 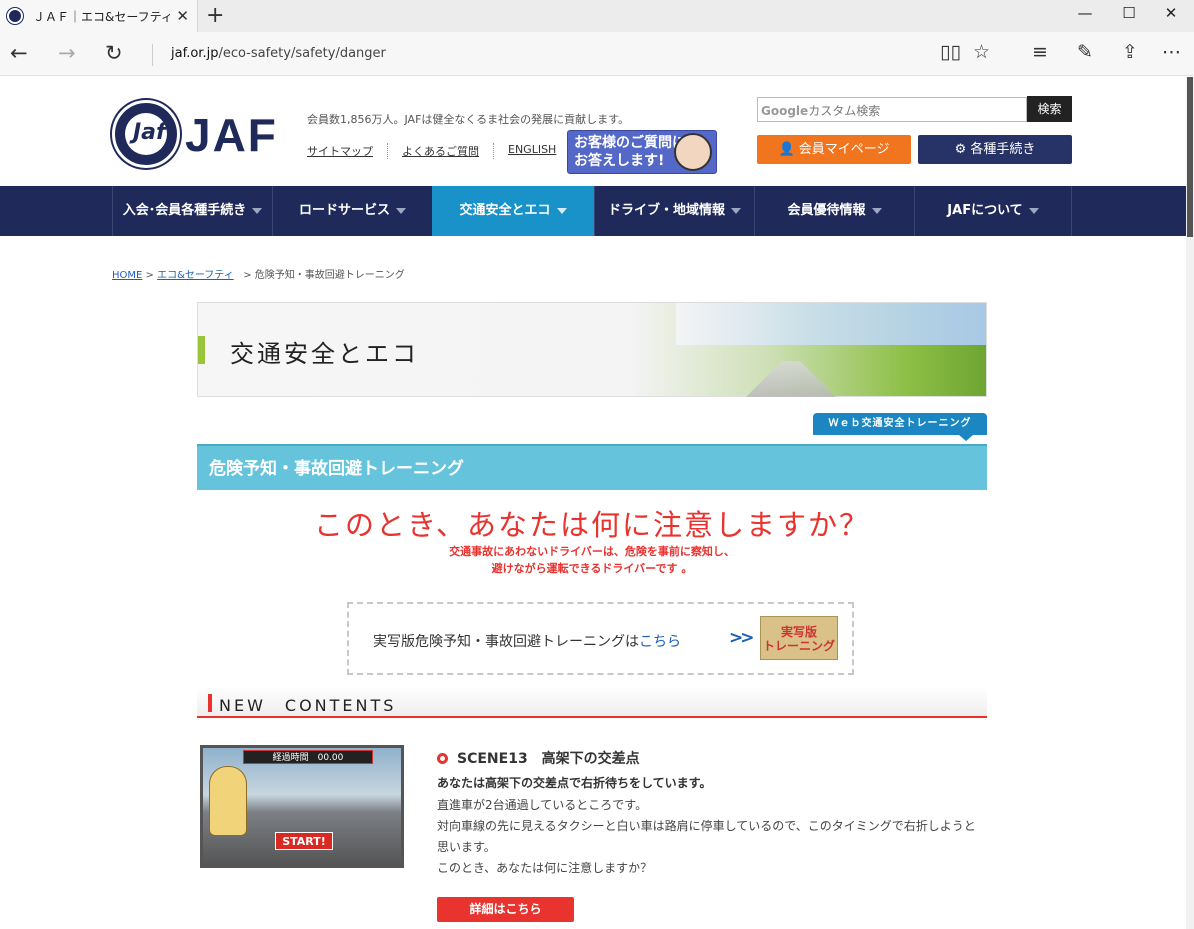 I want to click on qa-banner: お客様のご質問に お答えします!, so click(x=642, y=152).